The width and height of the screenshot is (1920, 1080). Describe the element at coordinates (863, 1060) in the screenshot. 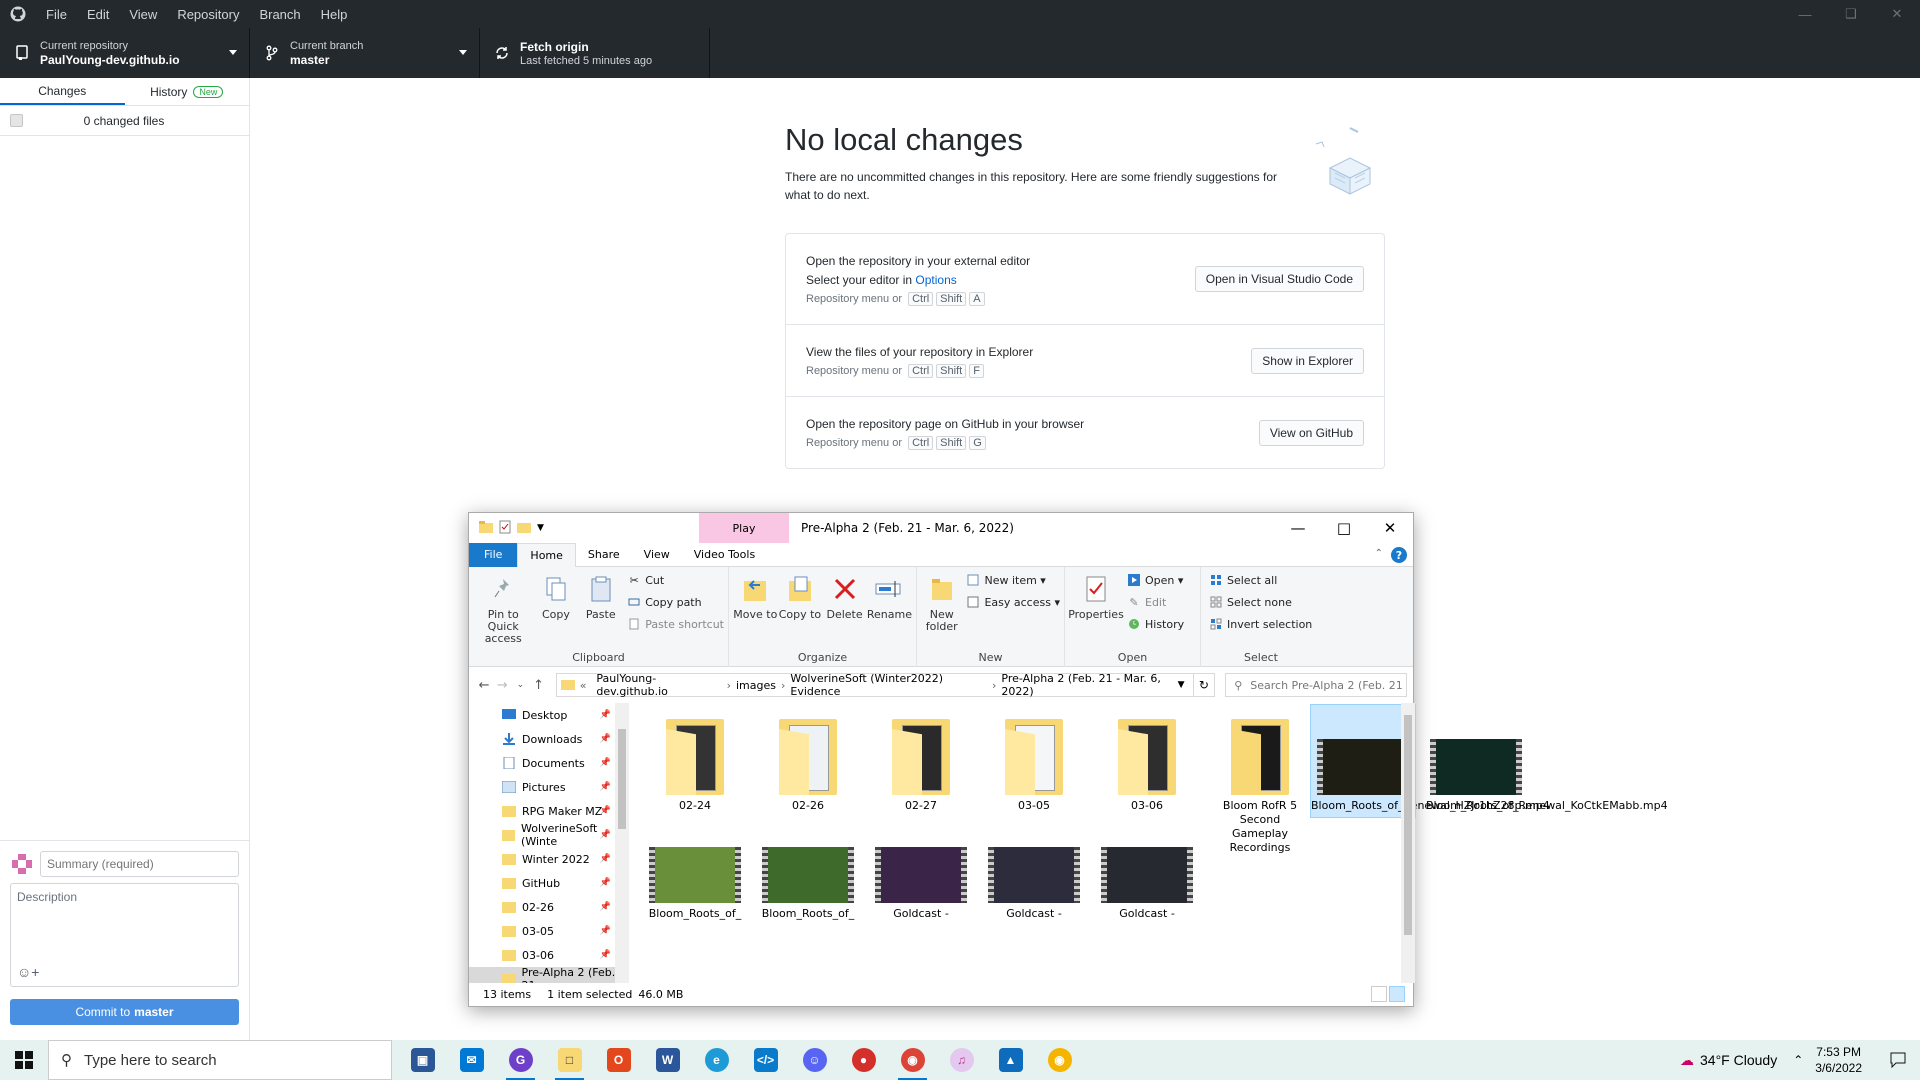

I see `app-red-icon: ●` at that location.